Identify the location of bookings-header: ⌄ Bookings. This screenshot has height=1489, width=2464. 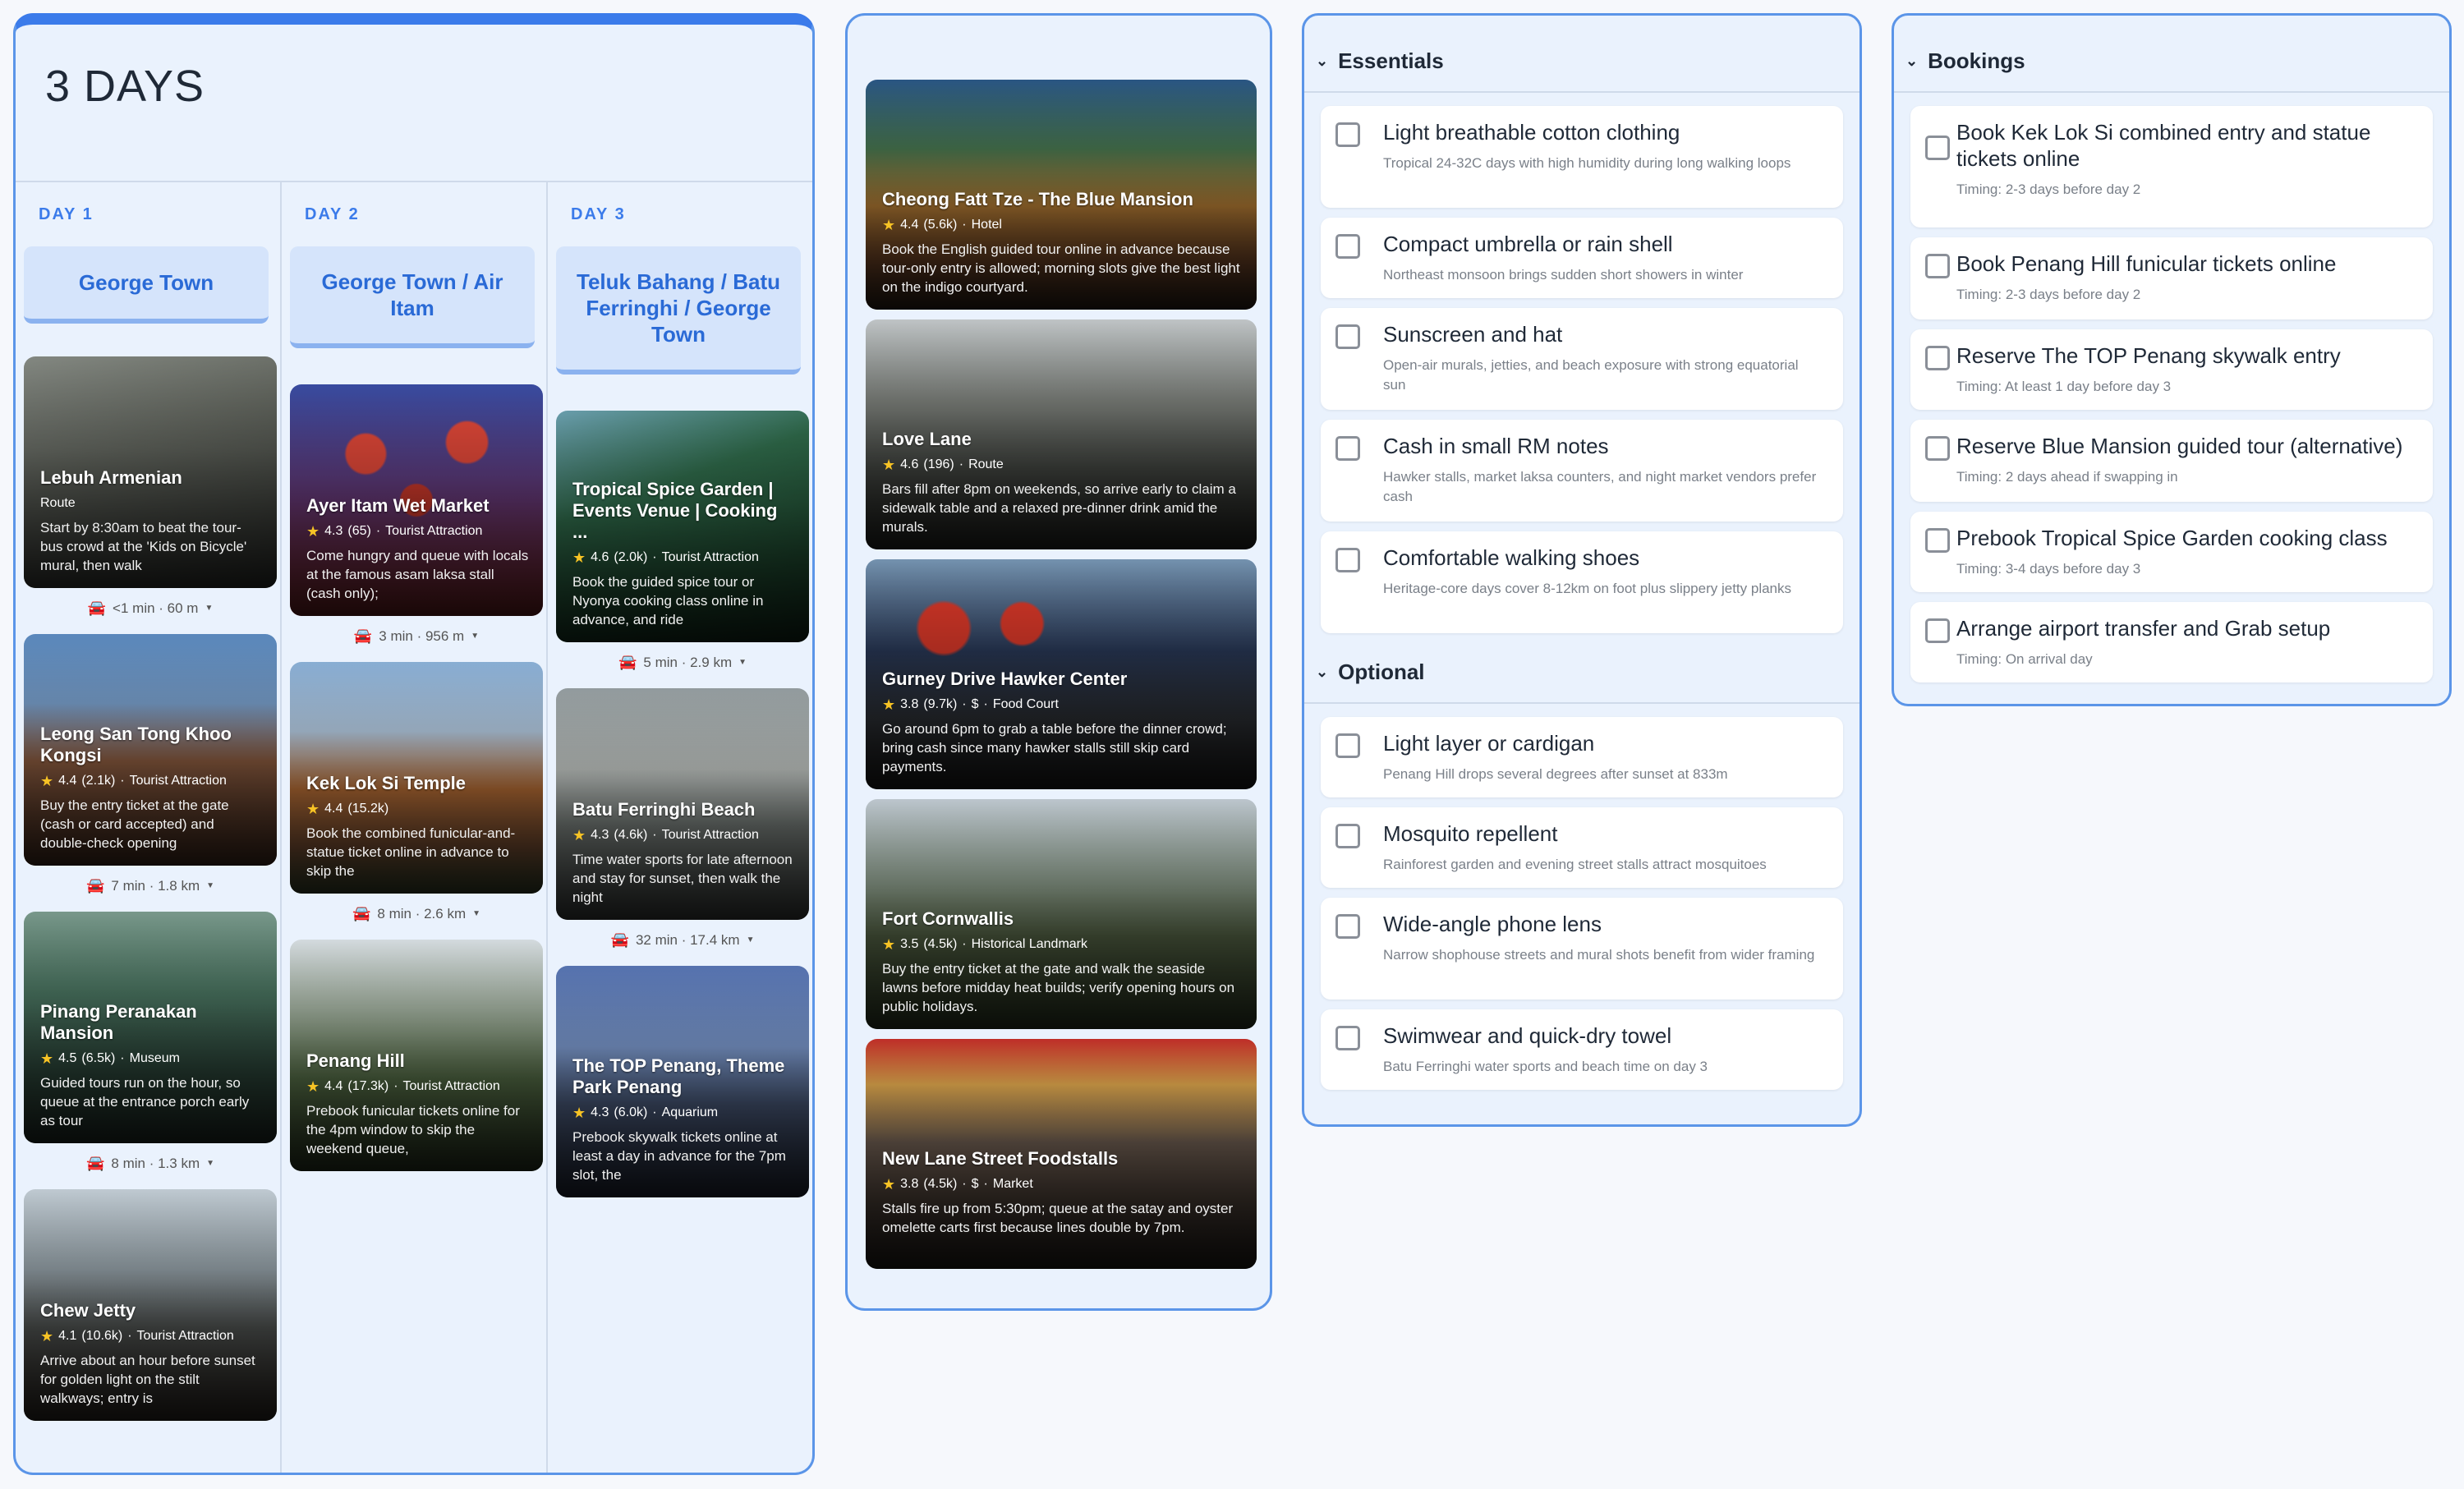
(1965, 61).